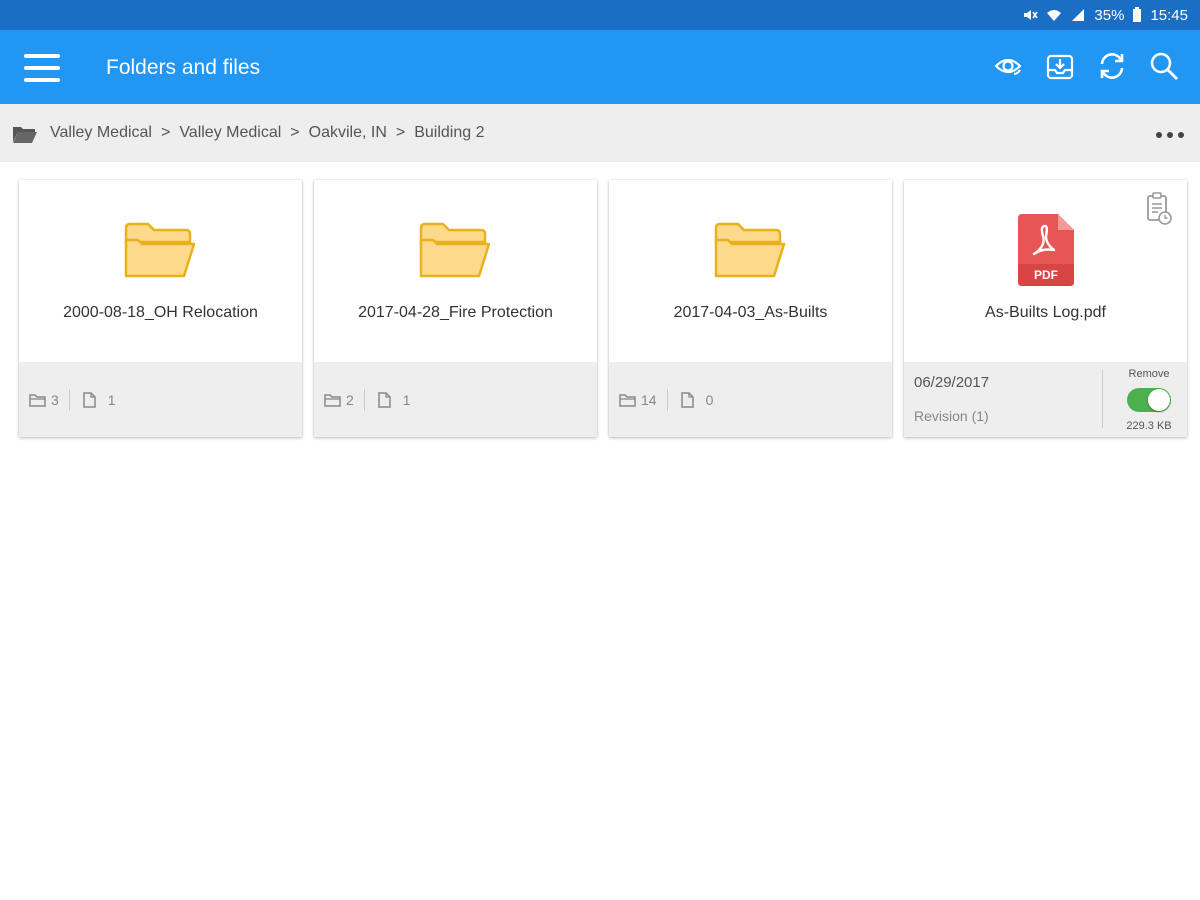 The image size is (1200, 900). What do you see at coordinates (600, 15) in the screenshot?
I see `status-bar: 35% 15:45` at bounding box center [600, 15].